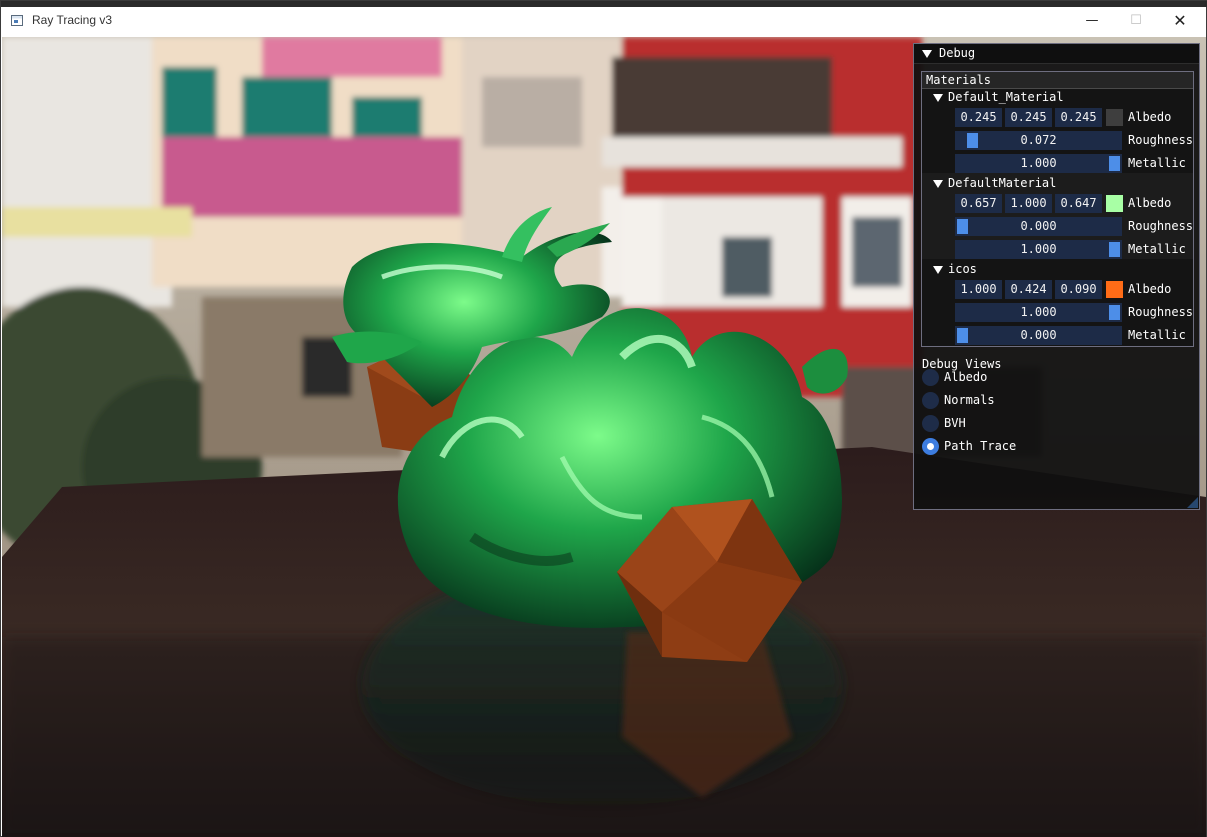 This screenshot has height=837, width=1207. Describe the element at coordinates (978, 289) in the screenshot. I see `albedo-r-field: 1.000` at that location.